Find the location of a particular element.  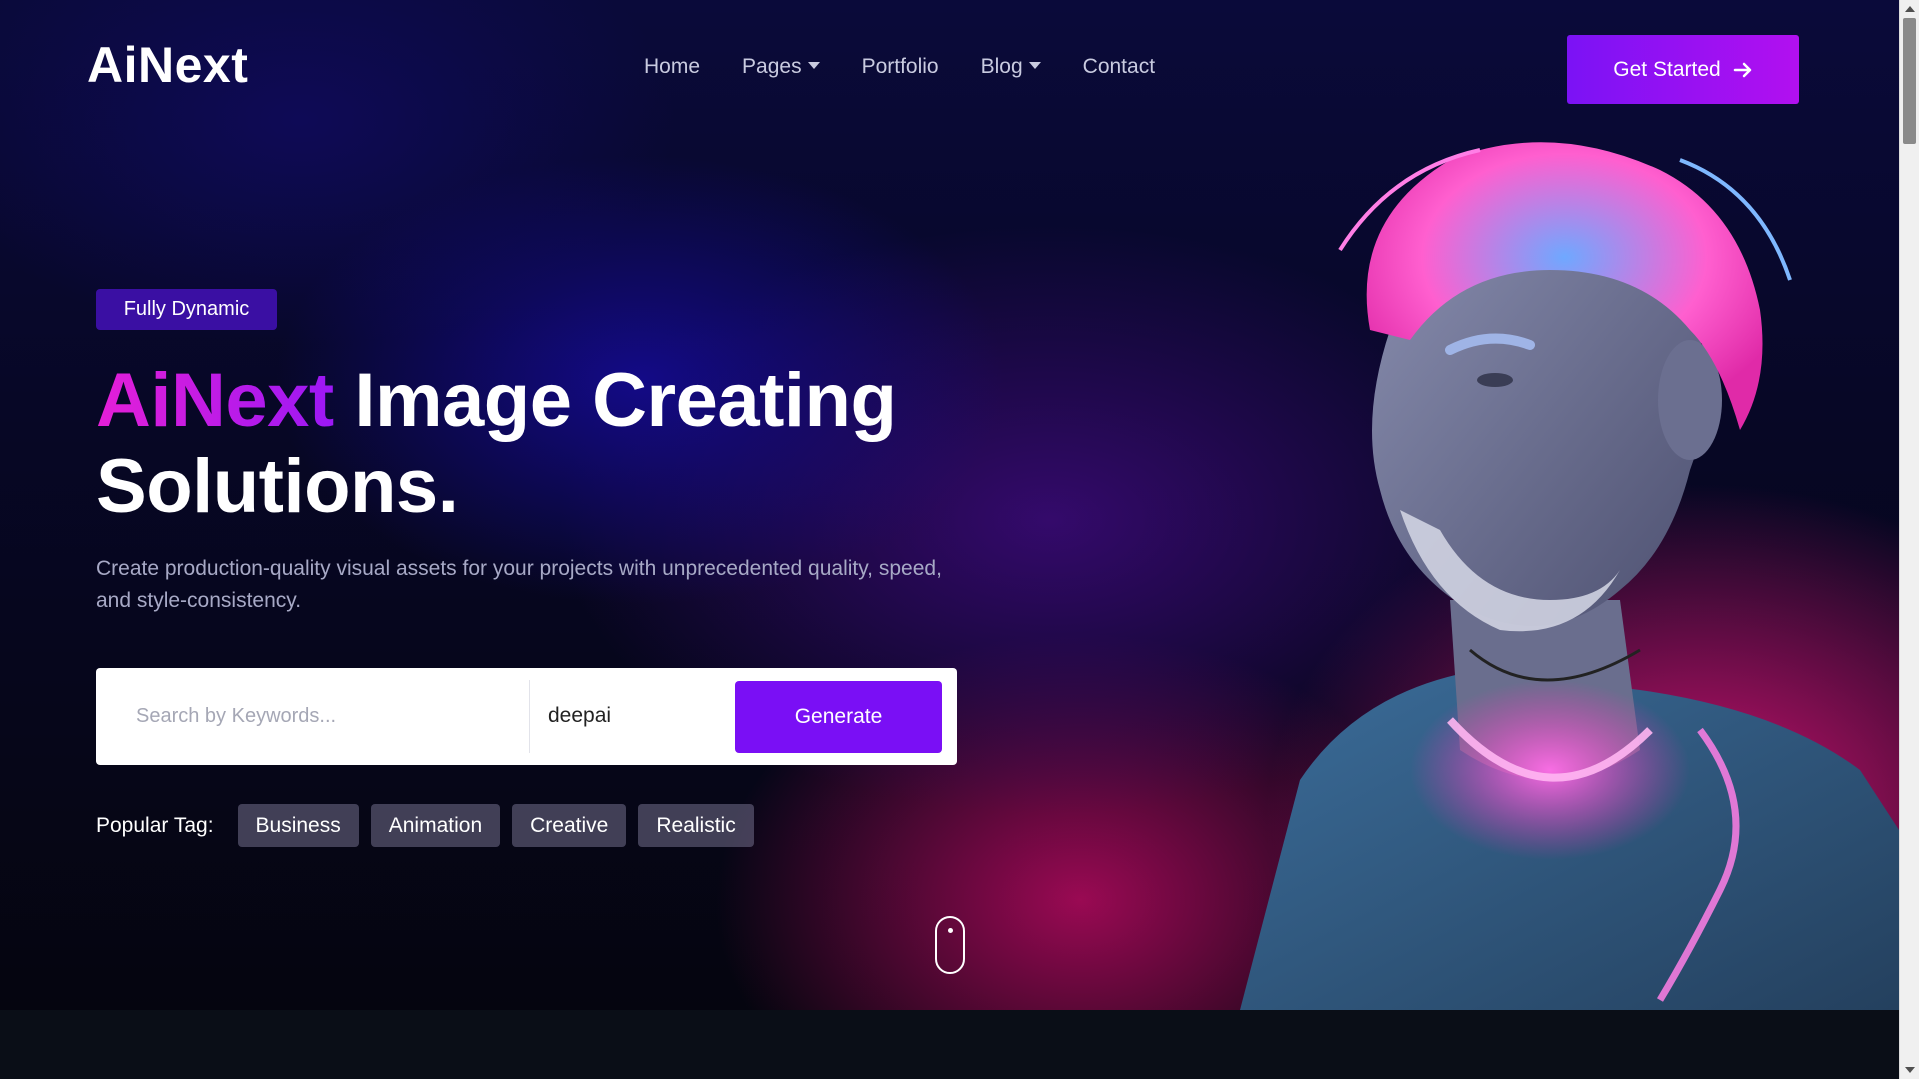

tag-business: Business is located at coordinates (298, 825).